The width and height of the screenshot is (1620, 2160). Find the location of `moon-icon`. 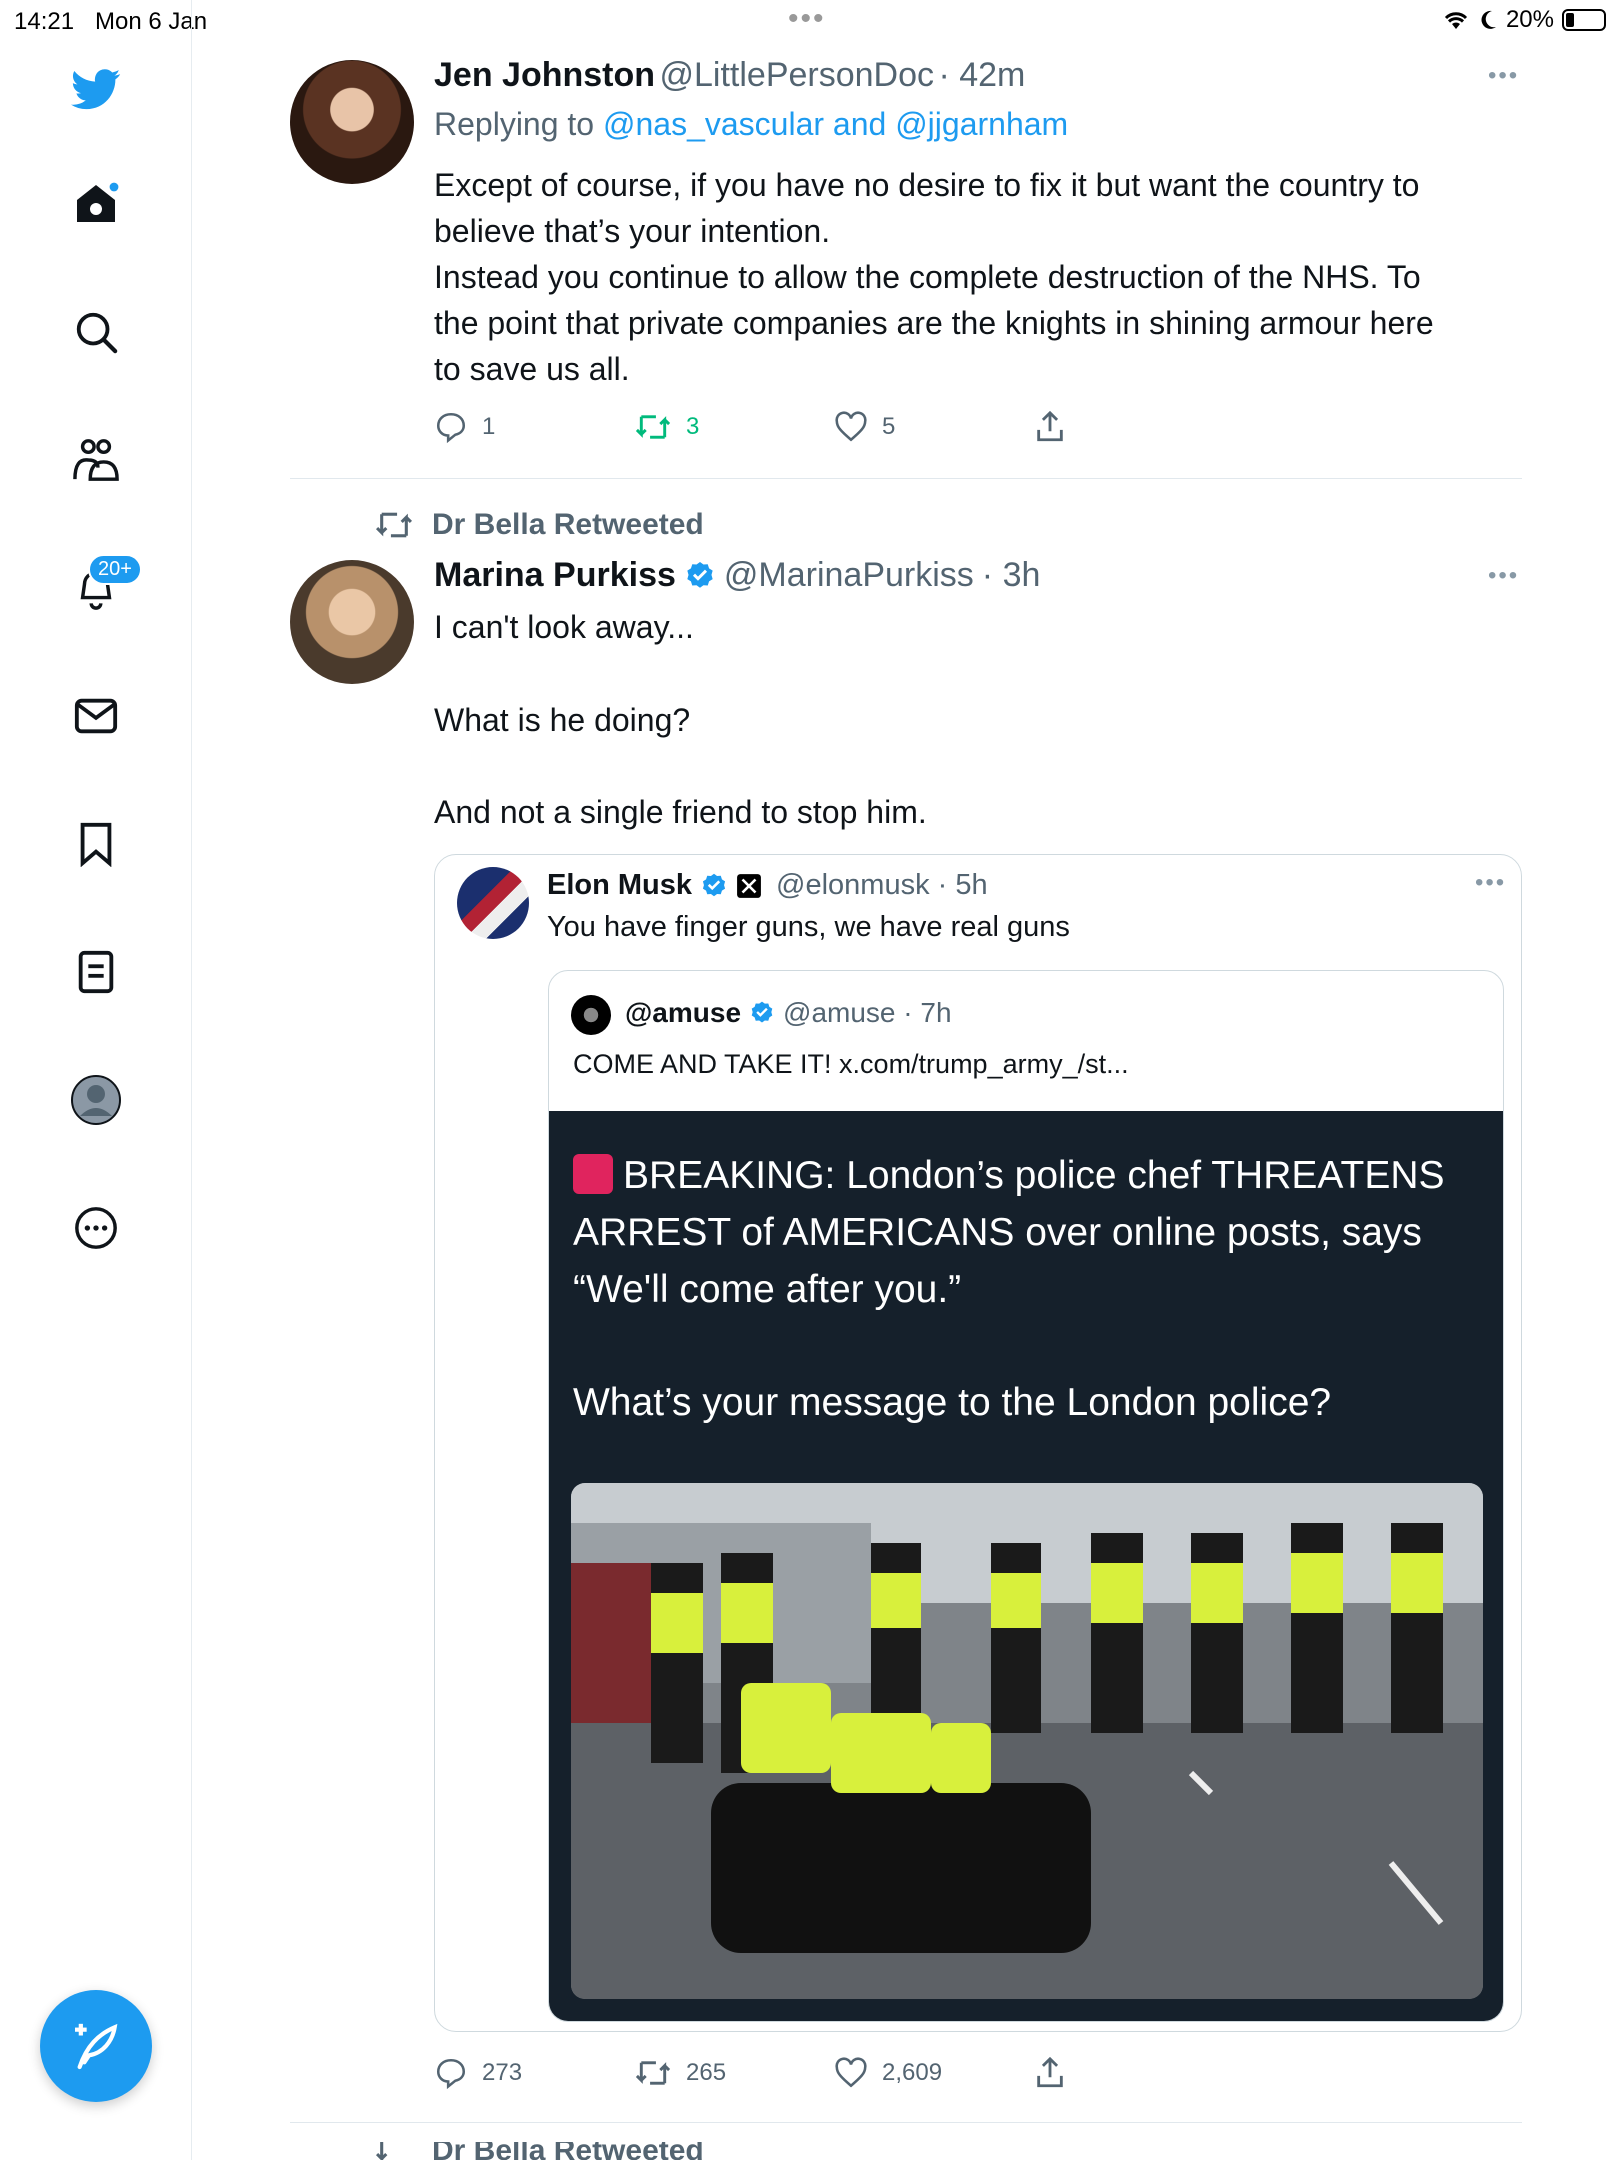

moon-icon is located at coordinates (1488, 19).